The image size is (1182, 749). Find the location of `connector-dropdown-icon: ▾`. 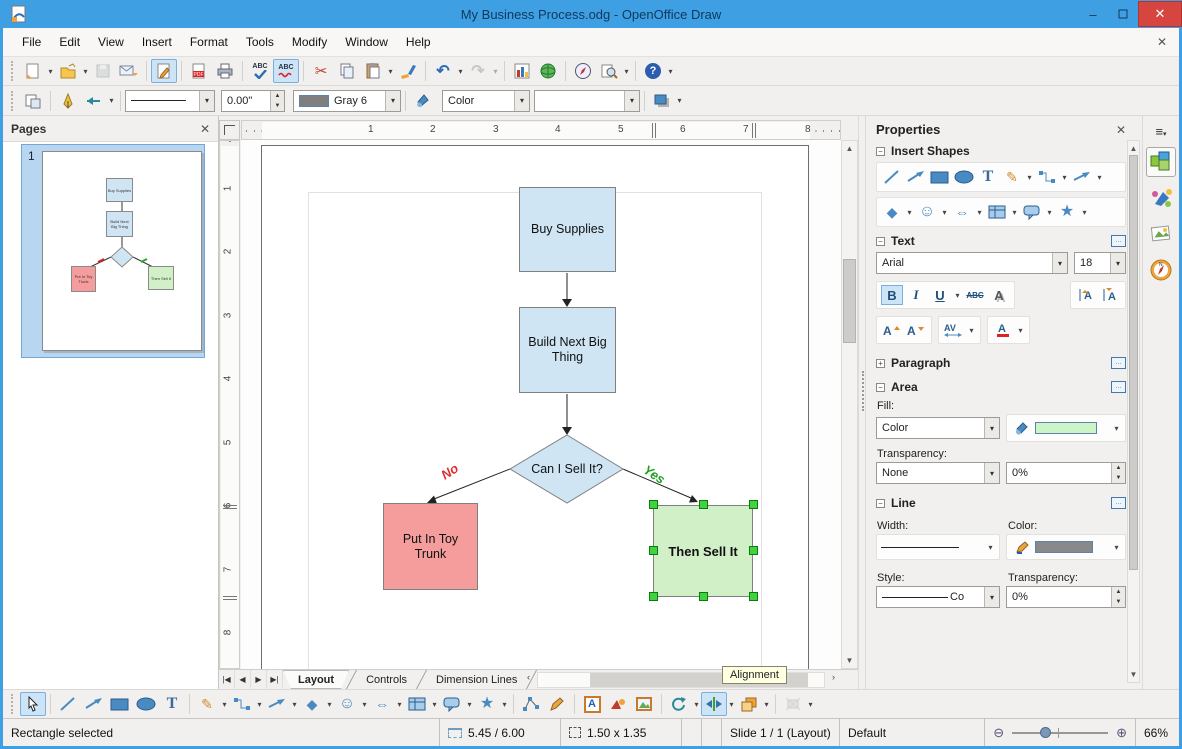

connector-dropdown-icon: ▾ is located at coordinates (1064, 177).